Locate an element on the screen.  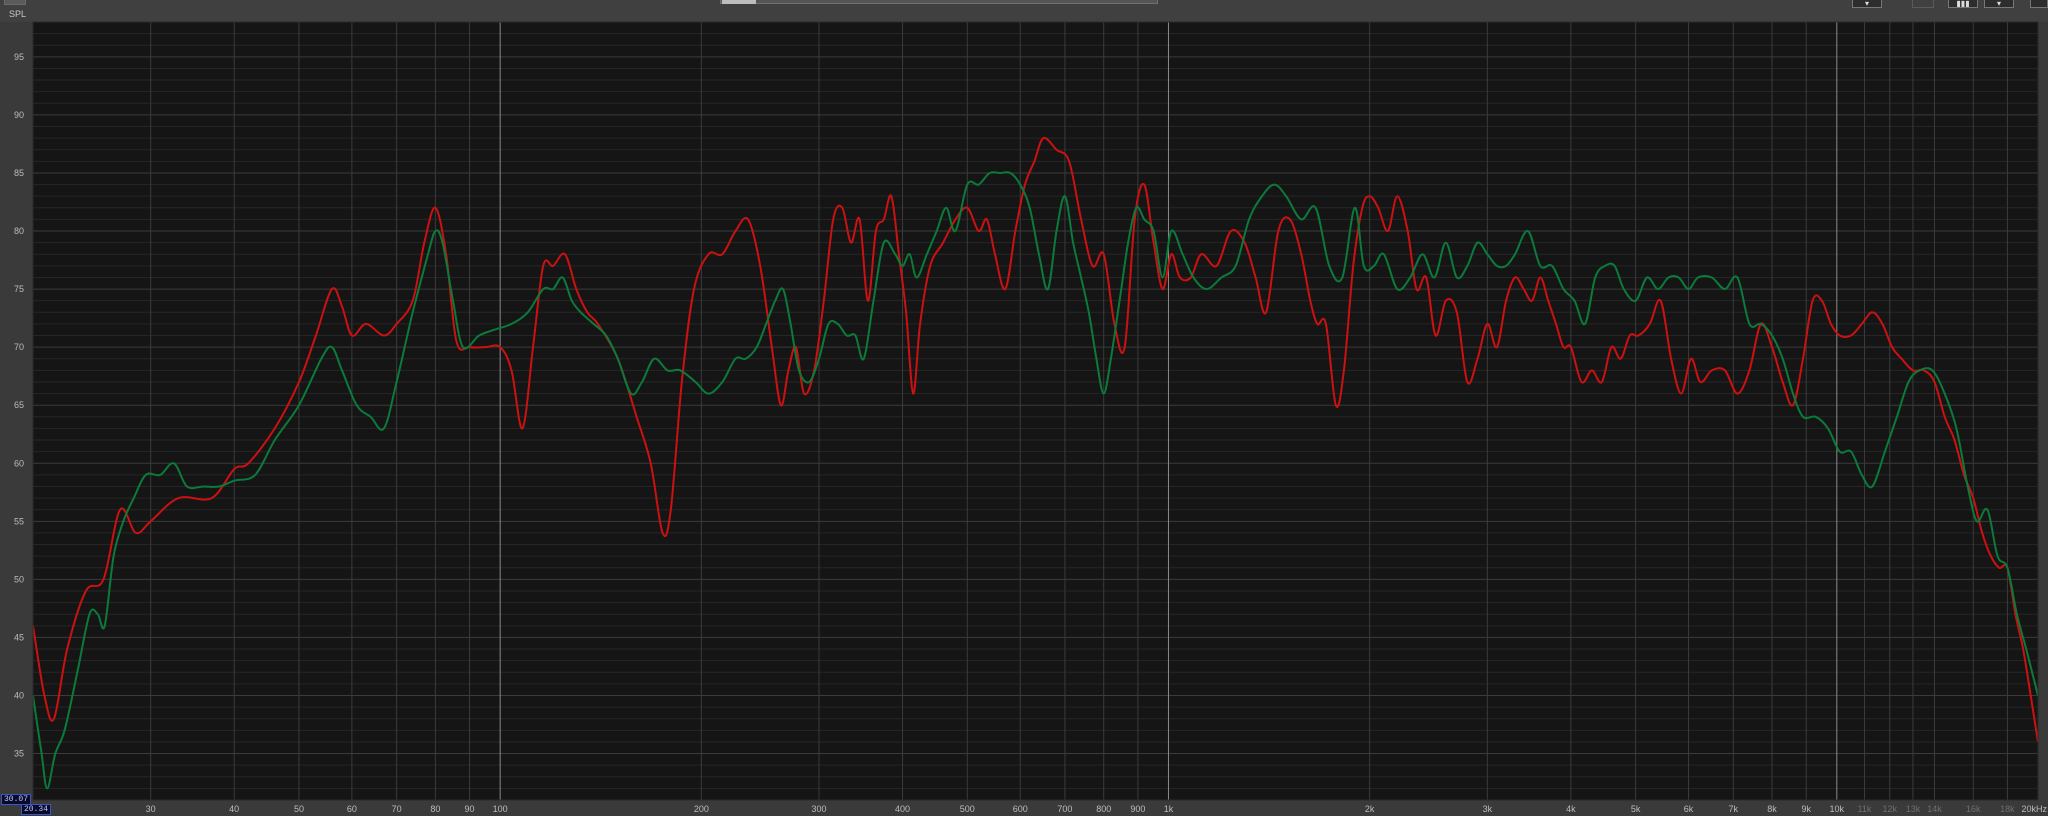
x-tick-label: 4k is located at coordinates (1571, 809).